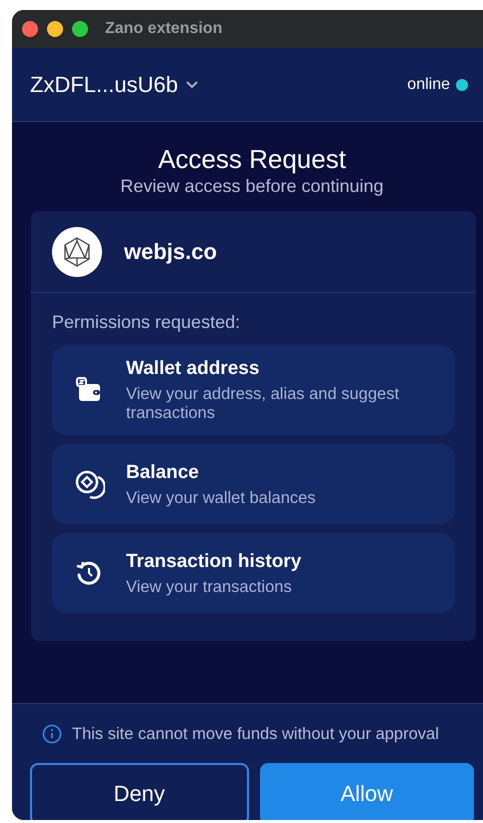 The width and height of the screenshot is (483, 823). What do you see at coordinates (55, 29) in the screenshot?
I see `minimize-button` at bounding box center [55, 29].